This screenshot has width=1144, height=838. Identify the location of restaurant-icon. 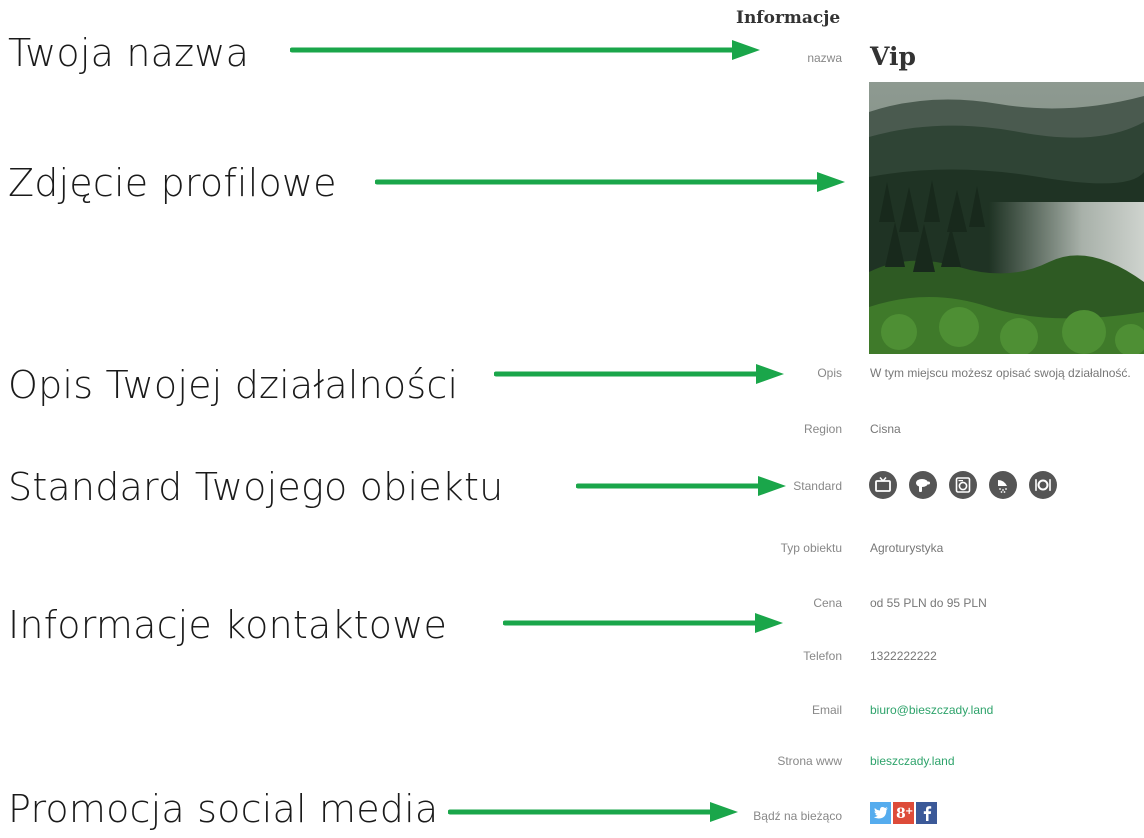
(1043, 485).